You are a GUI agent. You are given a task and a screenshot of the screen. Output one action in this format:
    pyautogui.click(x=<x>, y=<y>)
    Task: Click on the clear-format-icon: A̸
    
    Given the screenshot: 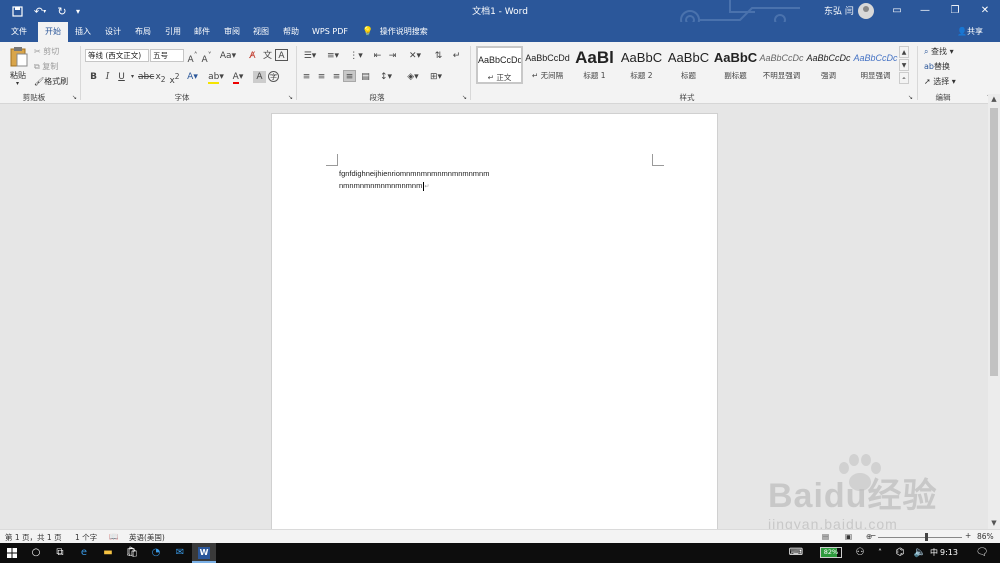 What is the action you would take?
    pyautogui.click(x=252, y=56)
    